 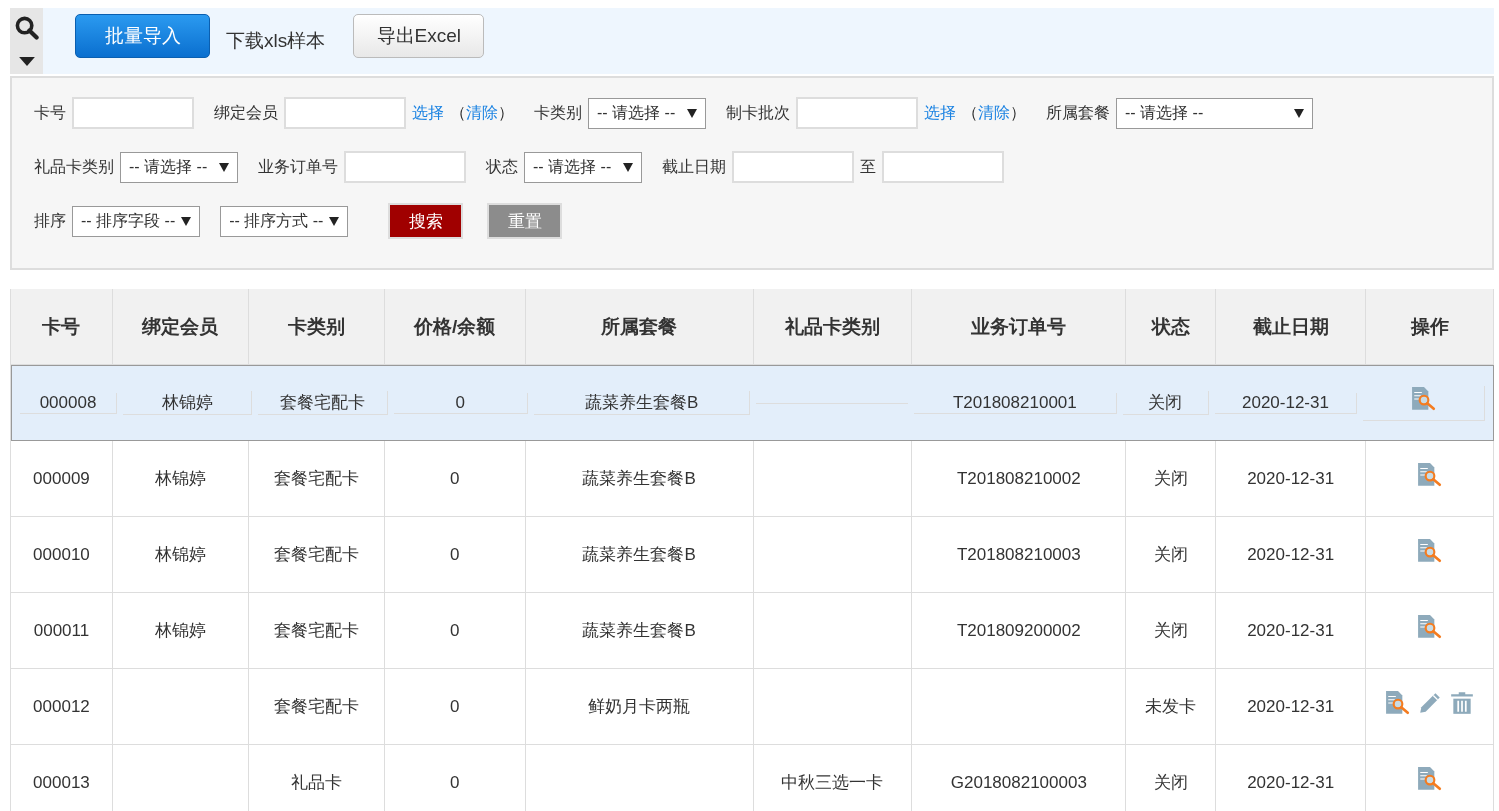 I want to click on import-button: 批量导入, so click(x=142, y=36).